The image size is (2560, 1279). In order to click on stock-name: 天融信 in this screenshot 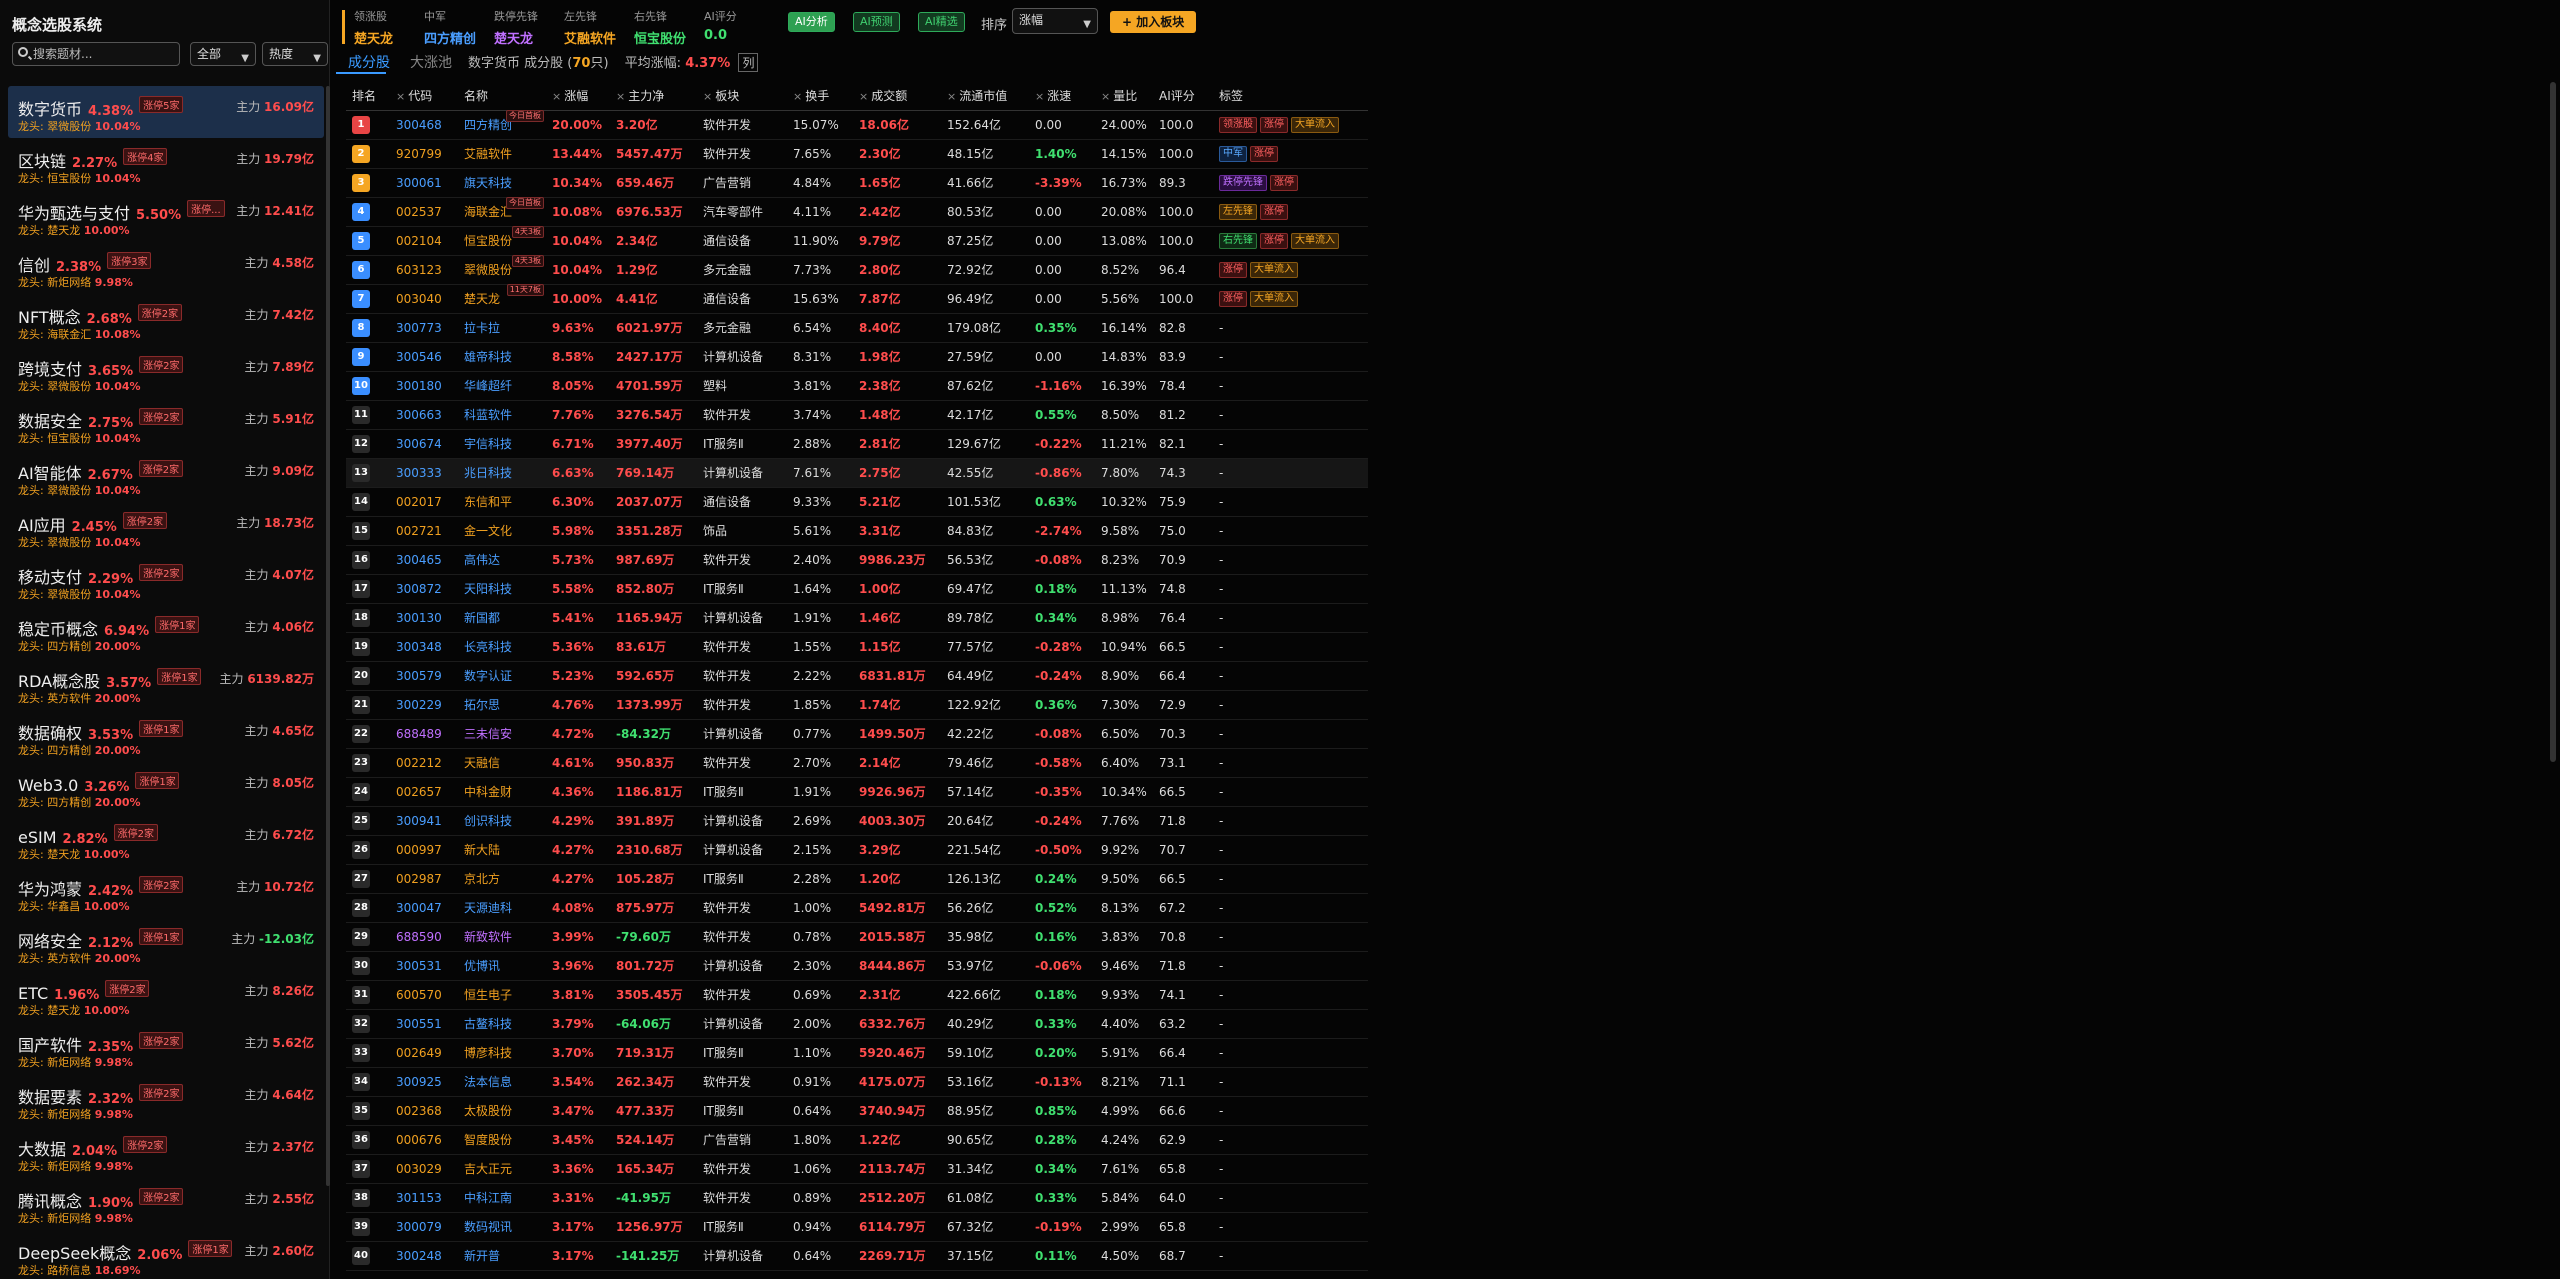, I will do `click(482, 763)`.